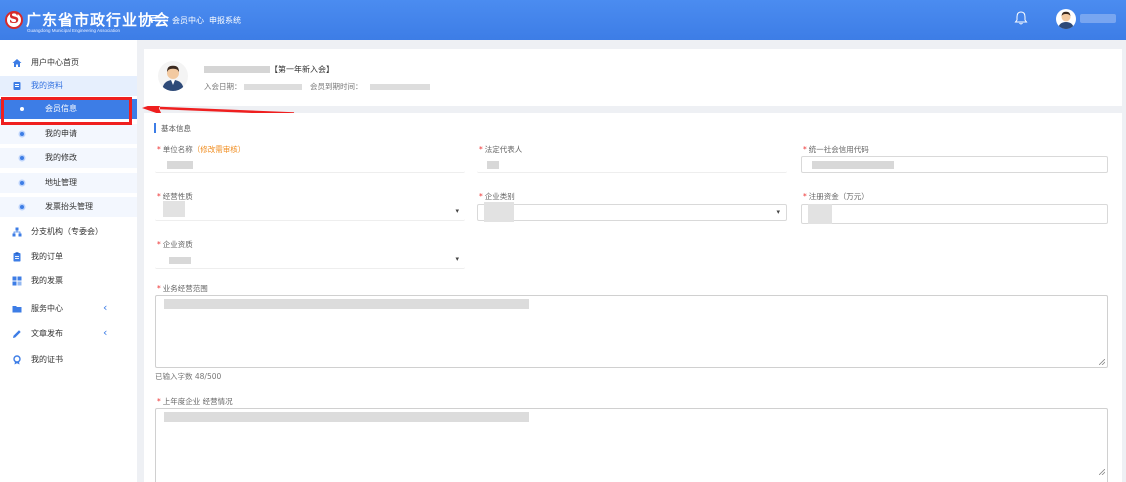 This screenshot has width=1126, height=482. I want to click on member-name-redacted, so click(237, 69).